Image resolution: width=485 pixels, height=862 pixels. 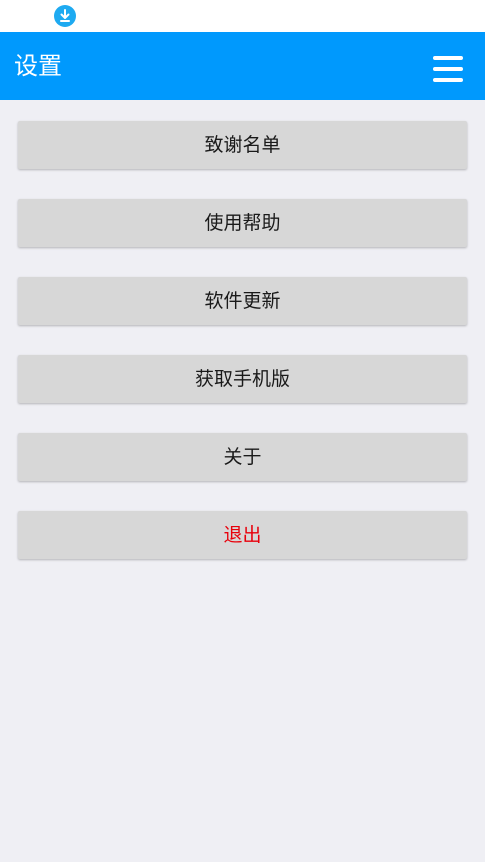 What do you see at coordinates (242, 223) in the screenshot?
I see `help-button: 使用帮助` at bounding box center [242, 223].